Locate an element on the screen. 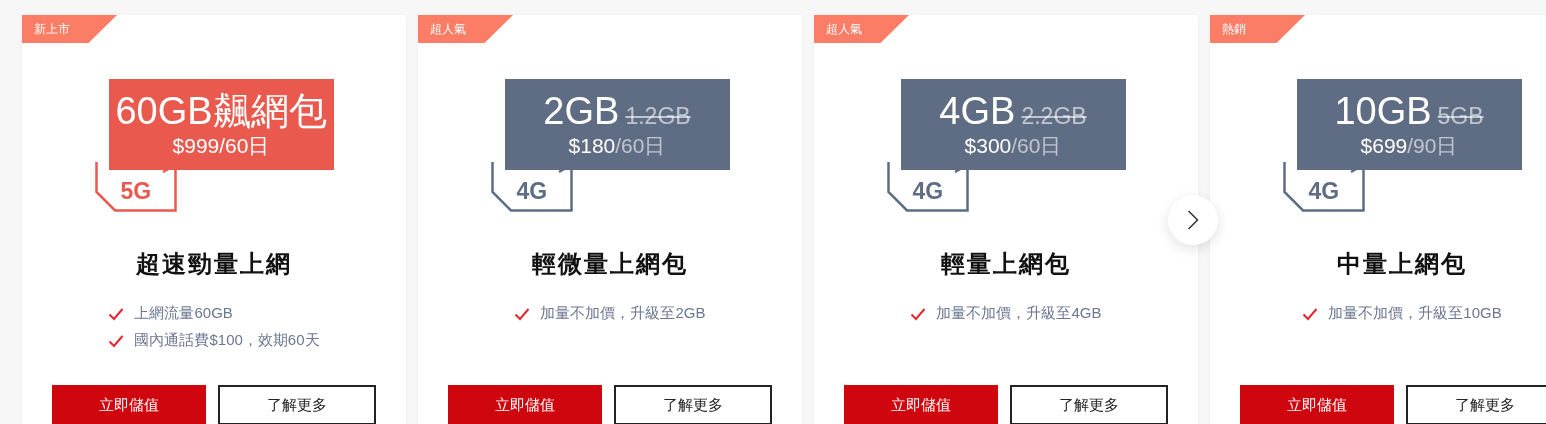 The image size is (1546, 424). old-data-amount: 5GB is located at coordinates (1460, 116).